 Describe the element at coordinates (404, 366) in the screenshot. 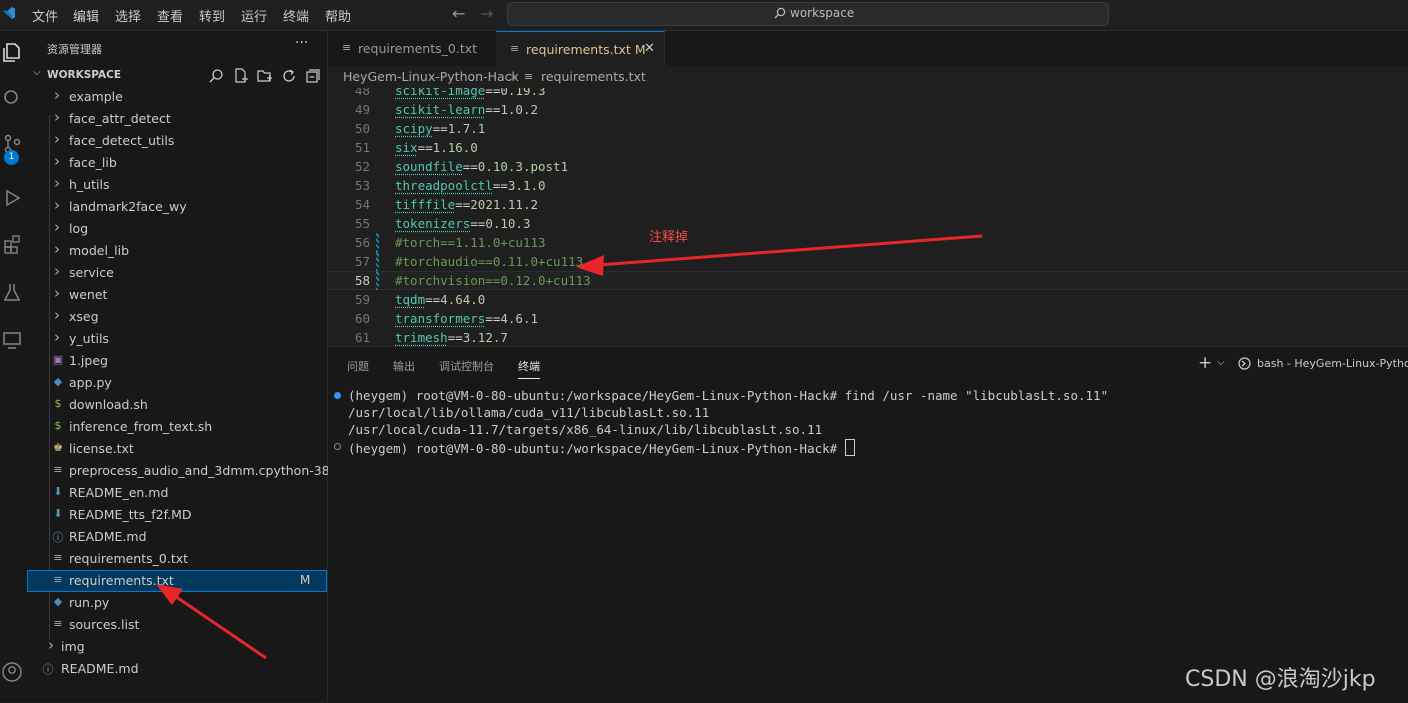

I see `panel-tab-output: 输出` at that location.